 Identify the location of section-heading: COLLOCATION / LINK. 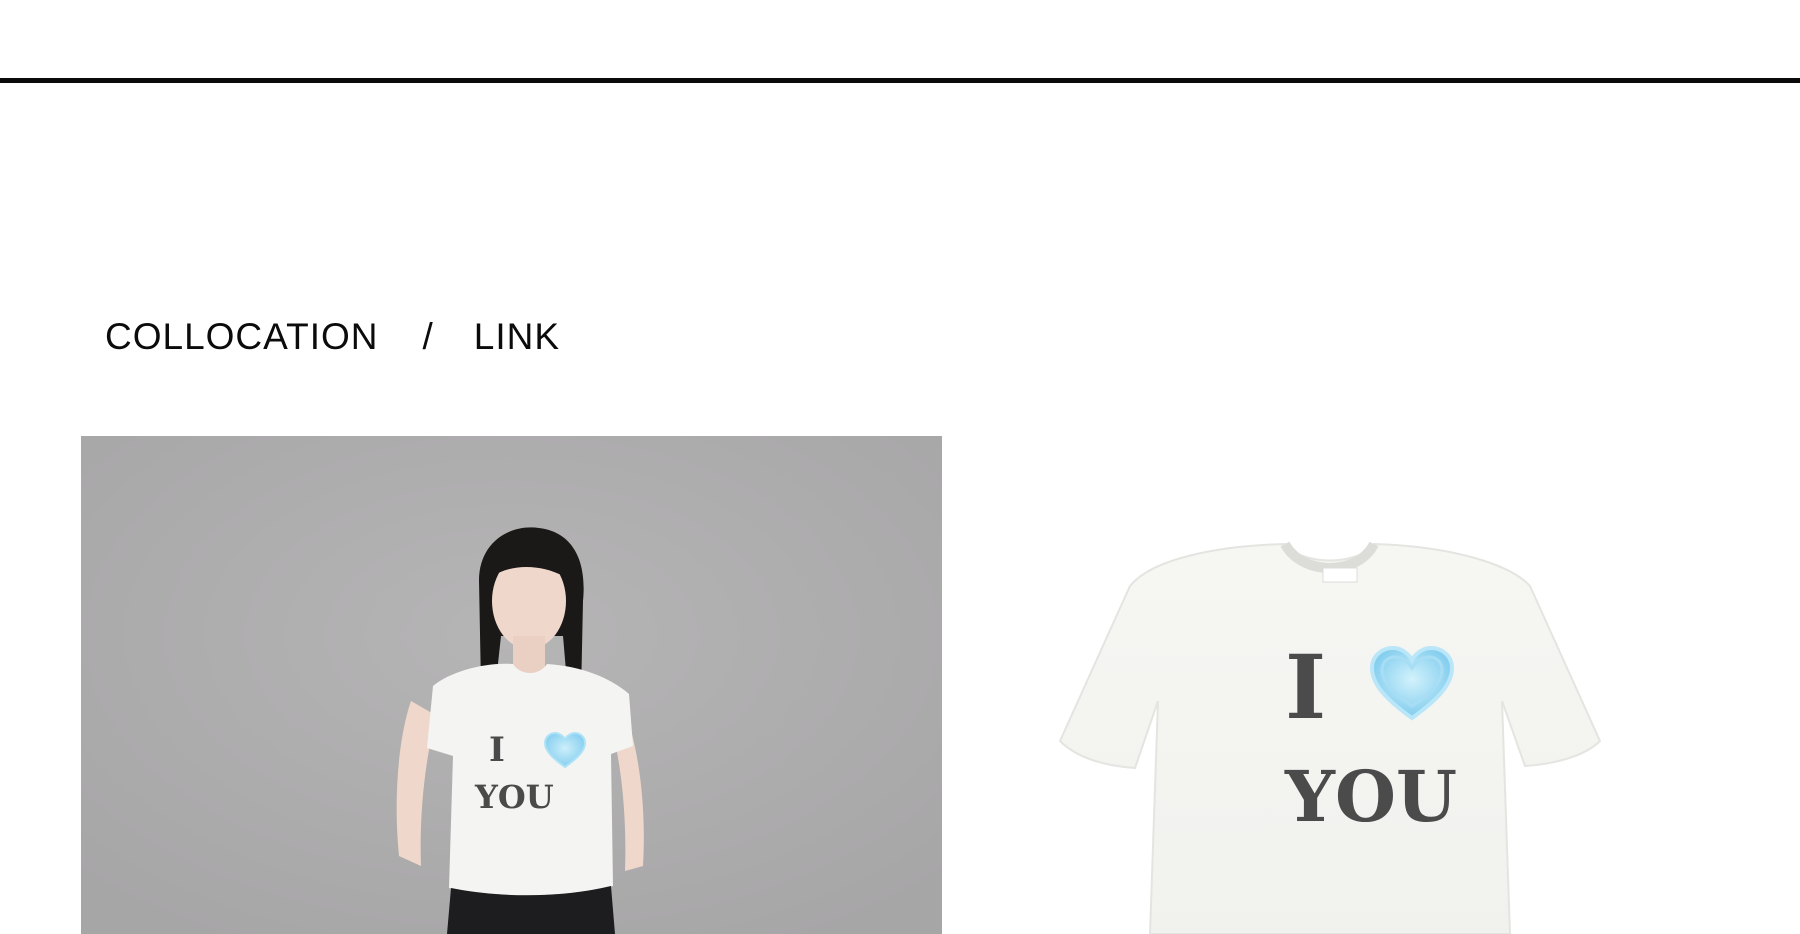
(332, 337).